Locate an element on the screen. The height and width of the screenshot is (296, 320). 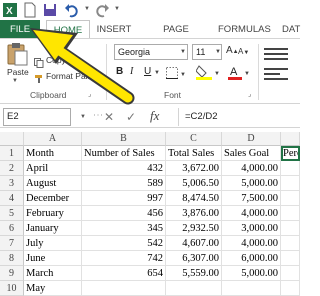
table-cell: 6,307.00 is located at coordinates (194, 258).